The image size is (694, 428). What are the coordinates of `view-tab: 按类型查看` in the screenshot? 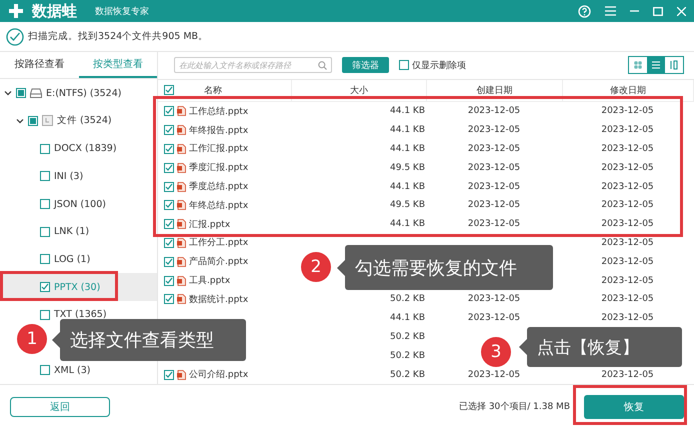 It's located at (117, 65).